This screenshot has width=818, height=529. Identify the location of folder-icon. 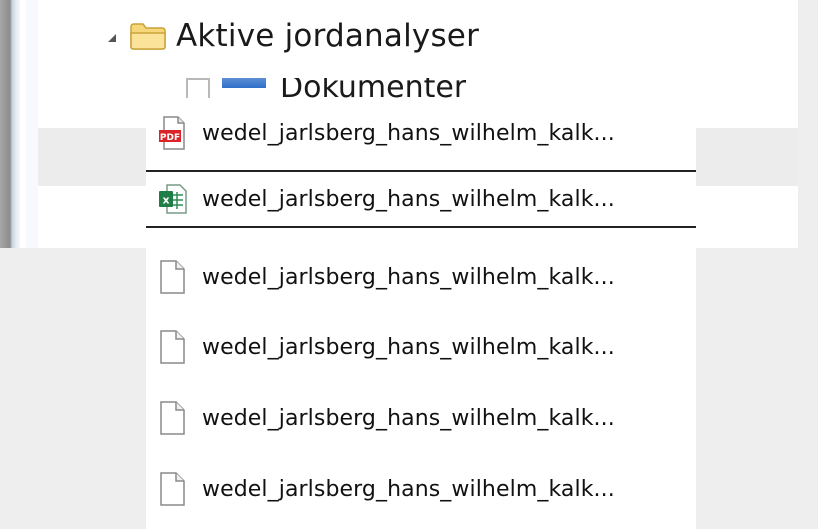
(148, 36).